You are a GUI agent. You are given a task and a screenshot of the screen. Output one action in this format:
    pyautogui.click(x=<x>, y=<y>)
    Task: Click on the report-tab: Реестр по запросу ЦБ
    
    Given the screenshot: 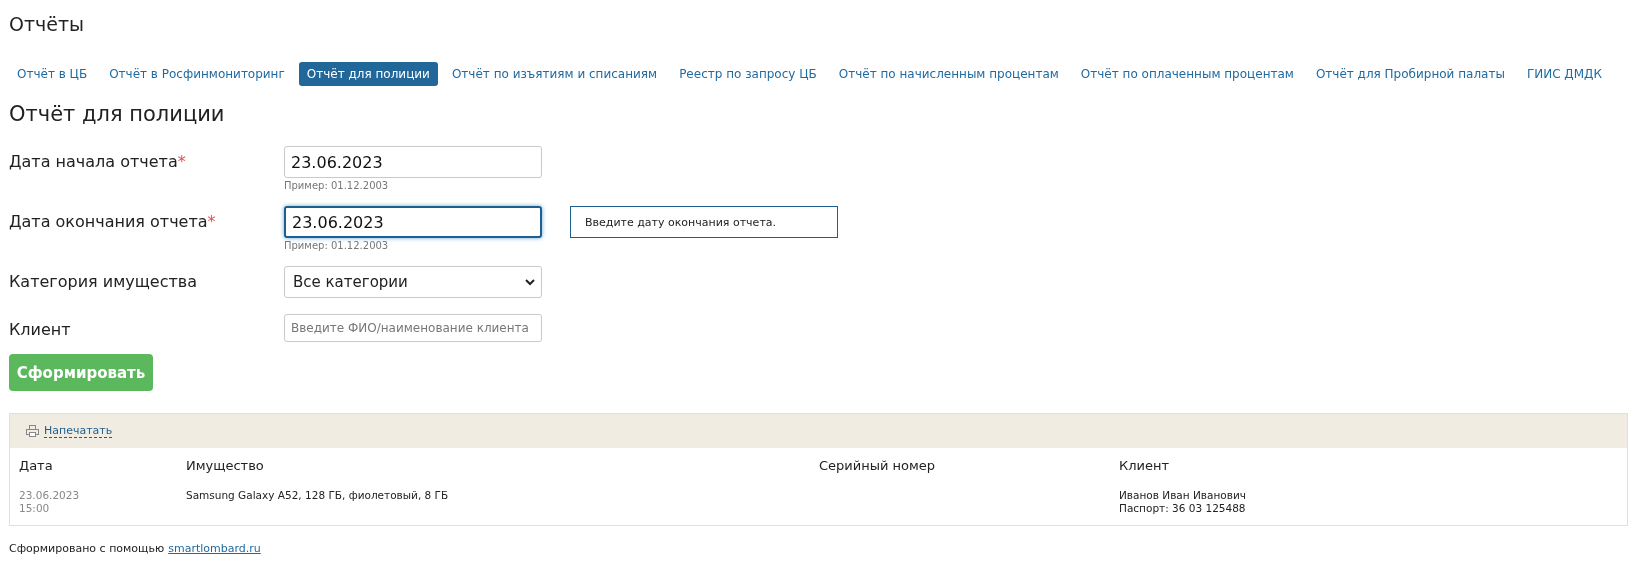 What is the action you would take?
    pyautogui.click(x=748, y=74)
    